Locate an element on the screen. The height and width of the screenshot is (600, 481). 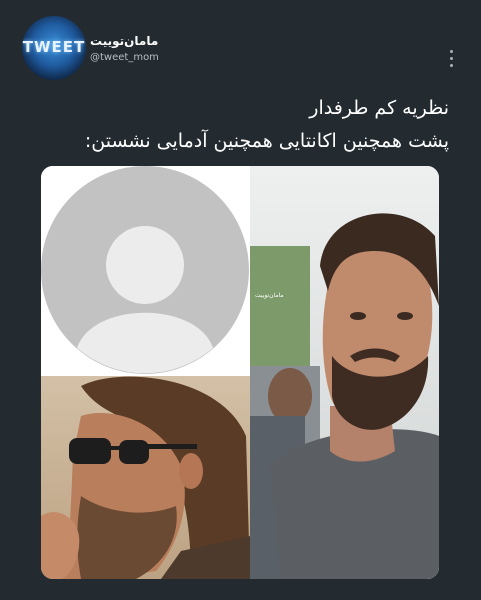
more-vertical-icon is located at coordinates (451, 61).